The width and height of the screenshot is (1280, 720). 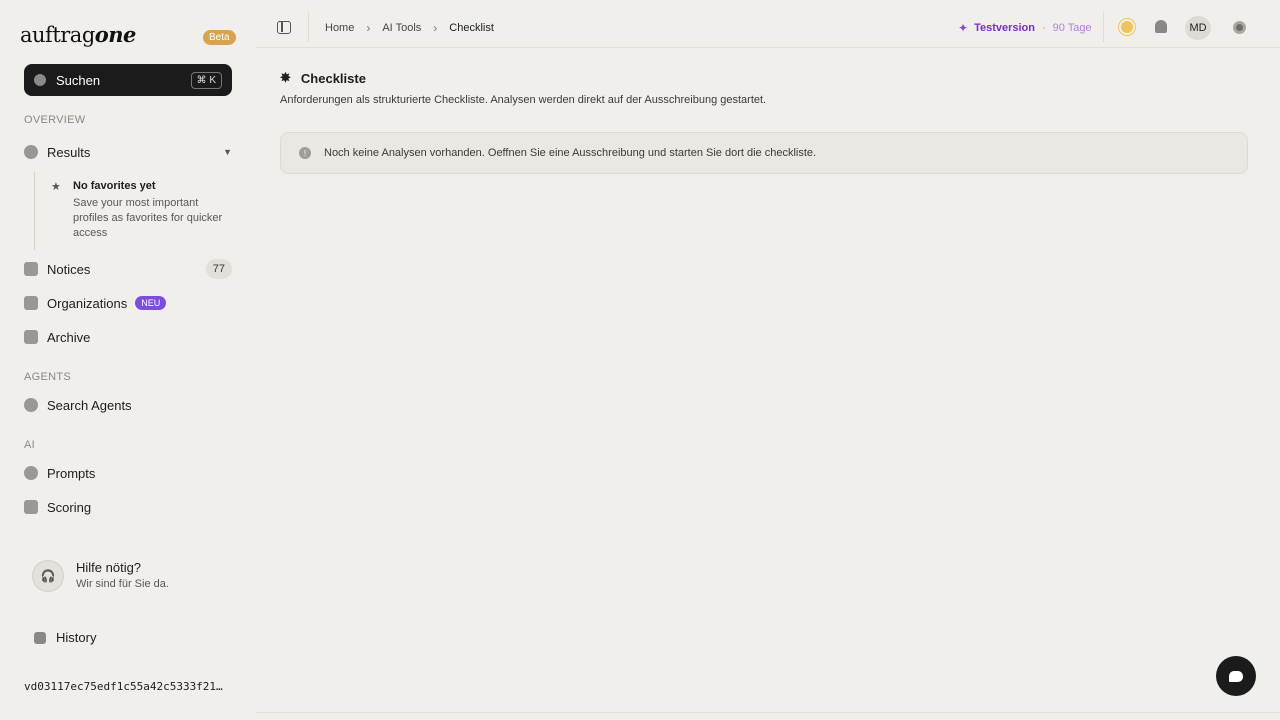 I want to click on brand-logo: auftragone, so click(x=78, y=34).